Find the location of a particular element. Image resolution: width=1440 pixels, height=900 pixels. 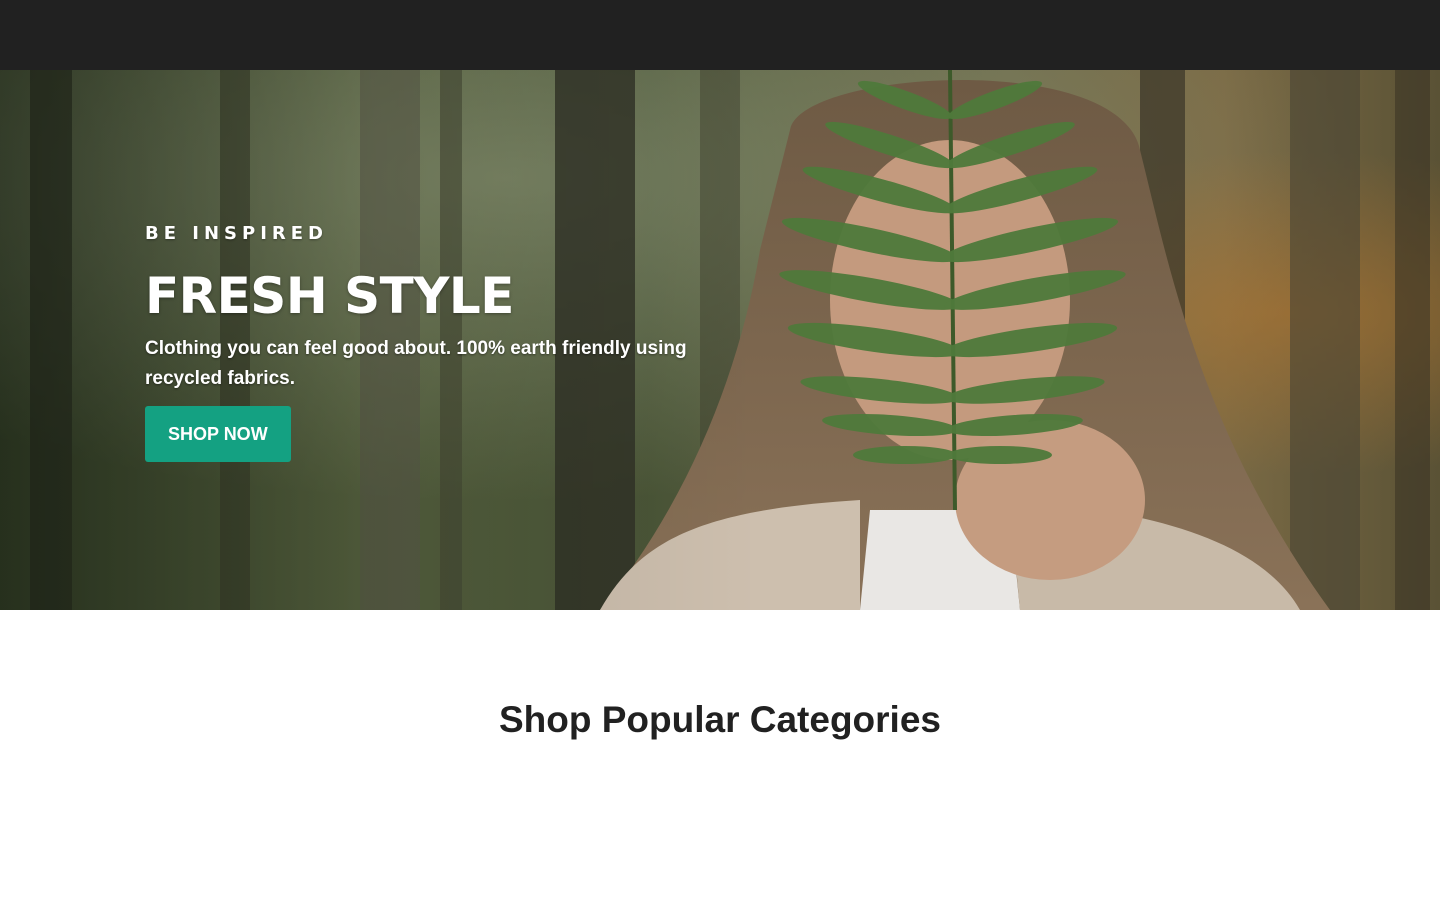

top-navigation-bar is located at coordinates (720, 35).